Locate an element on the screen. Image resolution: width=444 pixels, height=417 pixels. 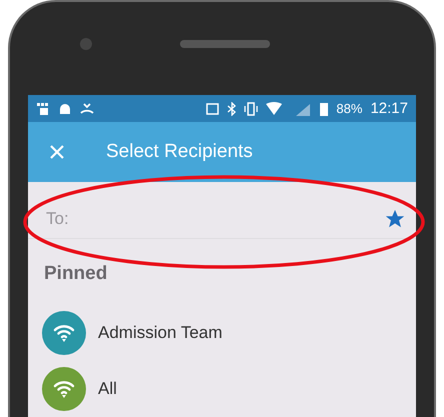
recipient-field: To: is located at coordinates (214, 219).